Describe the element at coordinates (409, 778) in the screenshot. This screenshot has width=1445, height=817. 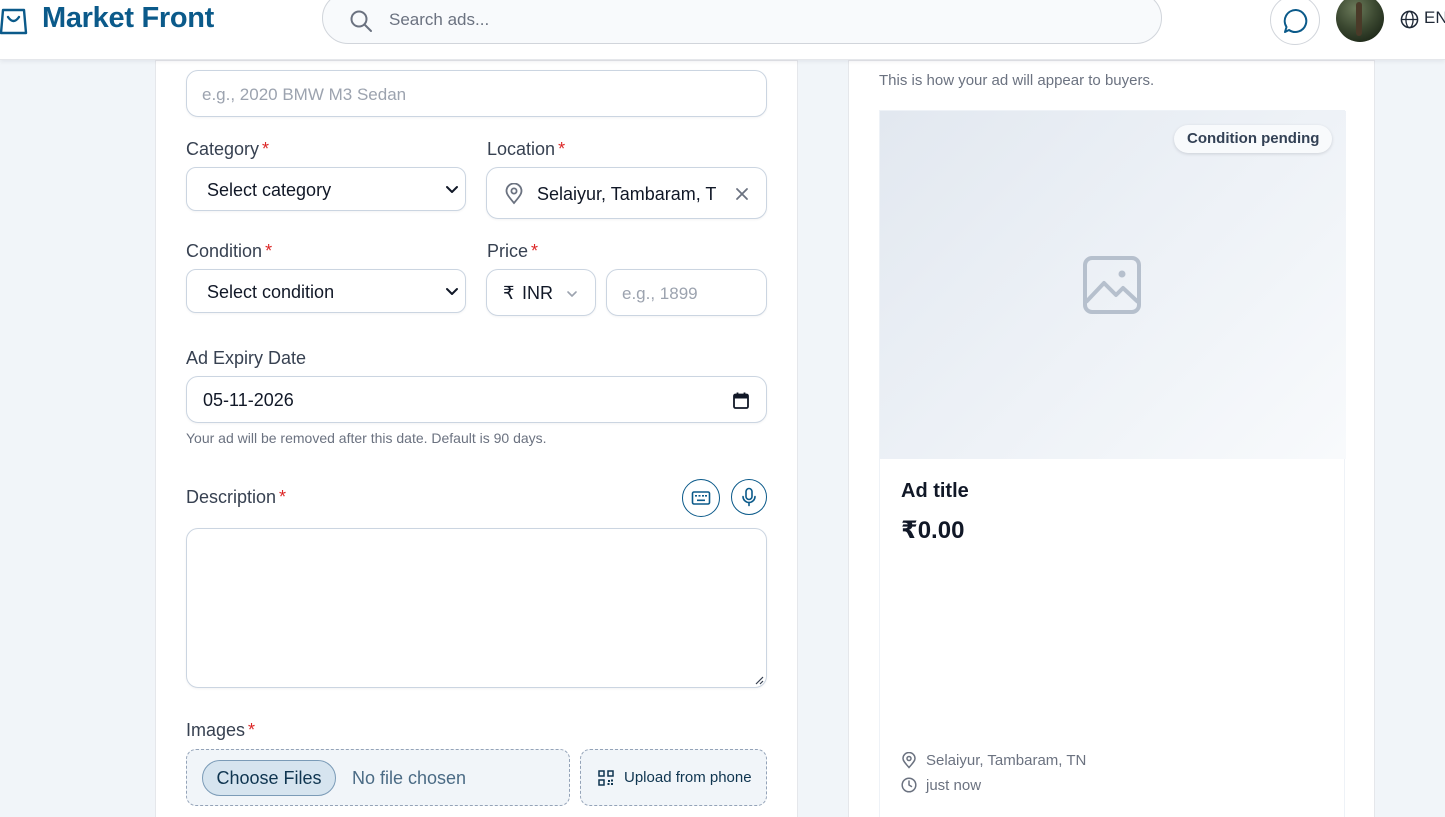
I see `no-file-text: No file chosen` at that location.